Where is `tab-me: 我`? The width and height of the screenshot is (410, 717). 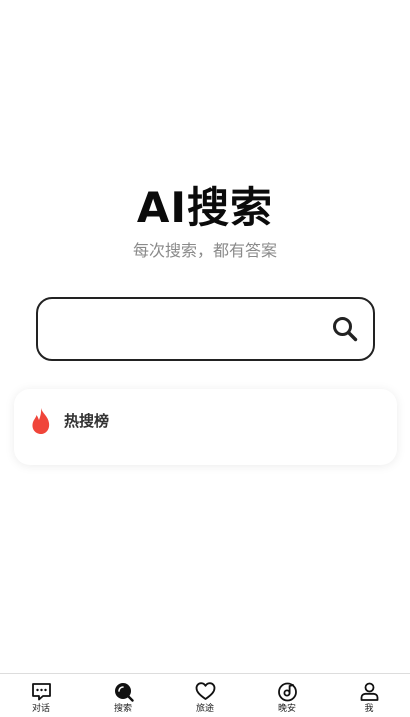
tab-me: 我 is located at coordinates (369, 695).